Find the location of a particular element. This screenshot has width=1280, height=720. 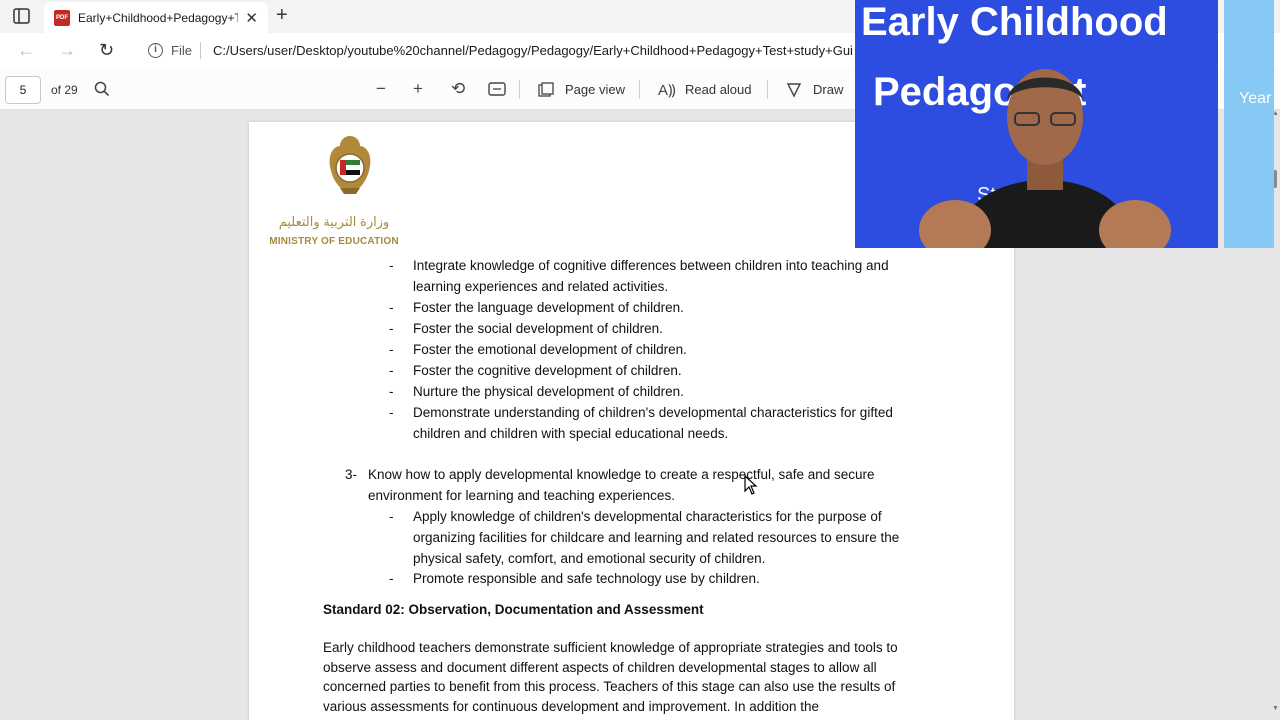

uae-emblem-icon is located at coordinates (350, 165).